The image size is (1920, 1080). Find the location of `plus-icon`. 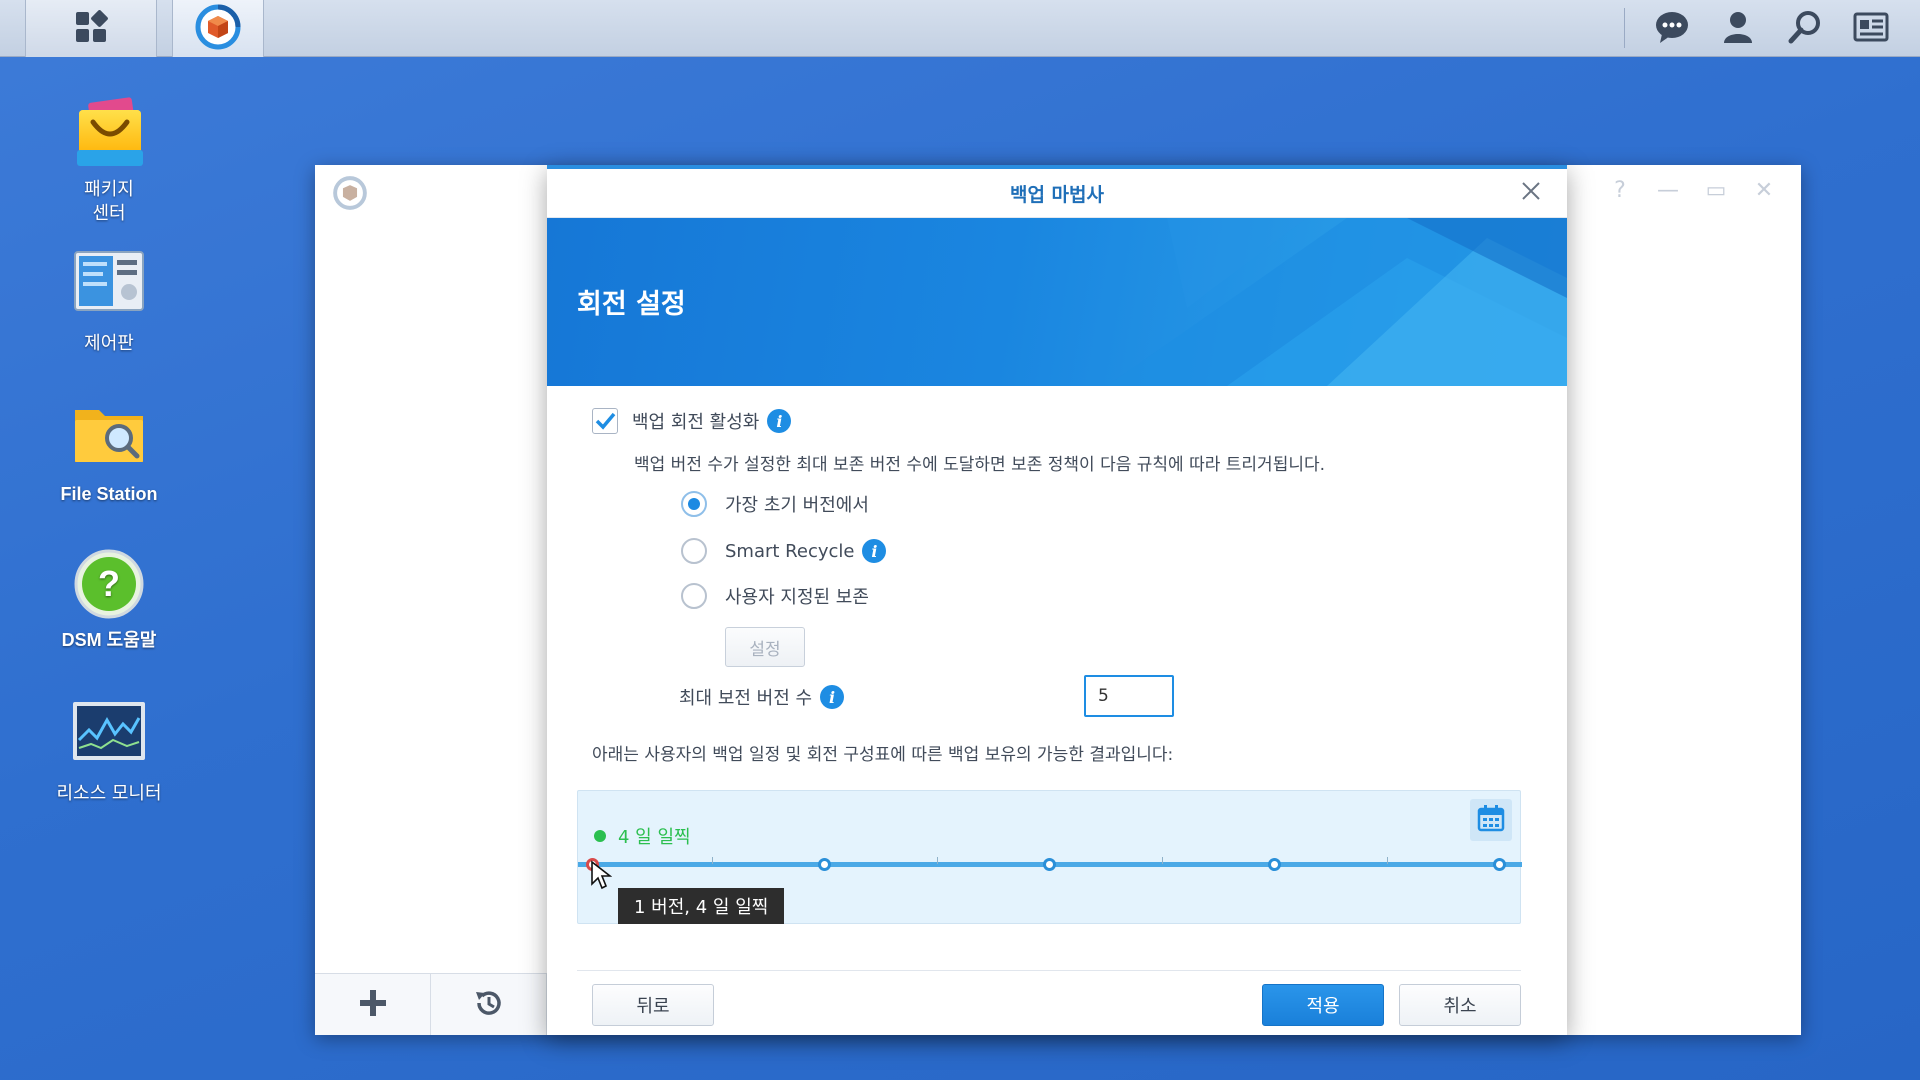

plus-icon is located at coordinates (373, 1005).